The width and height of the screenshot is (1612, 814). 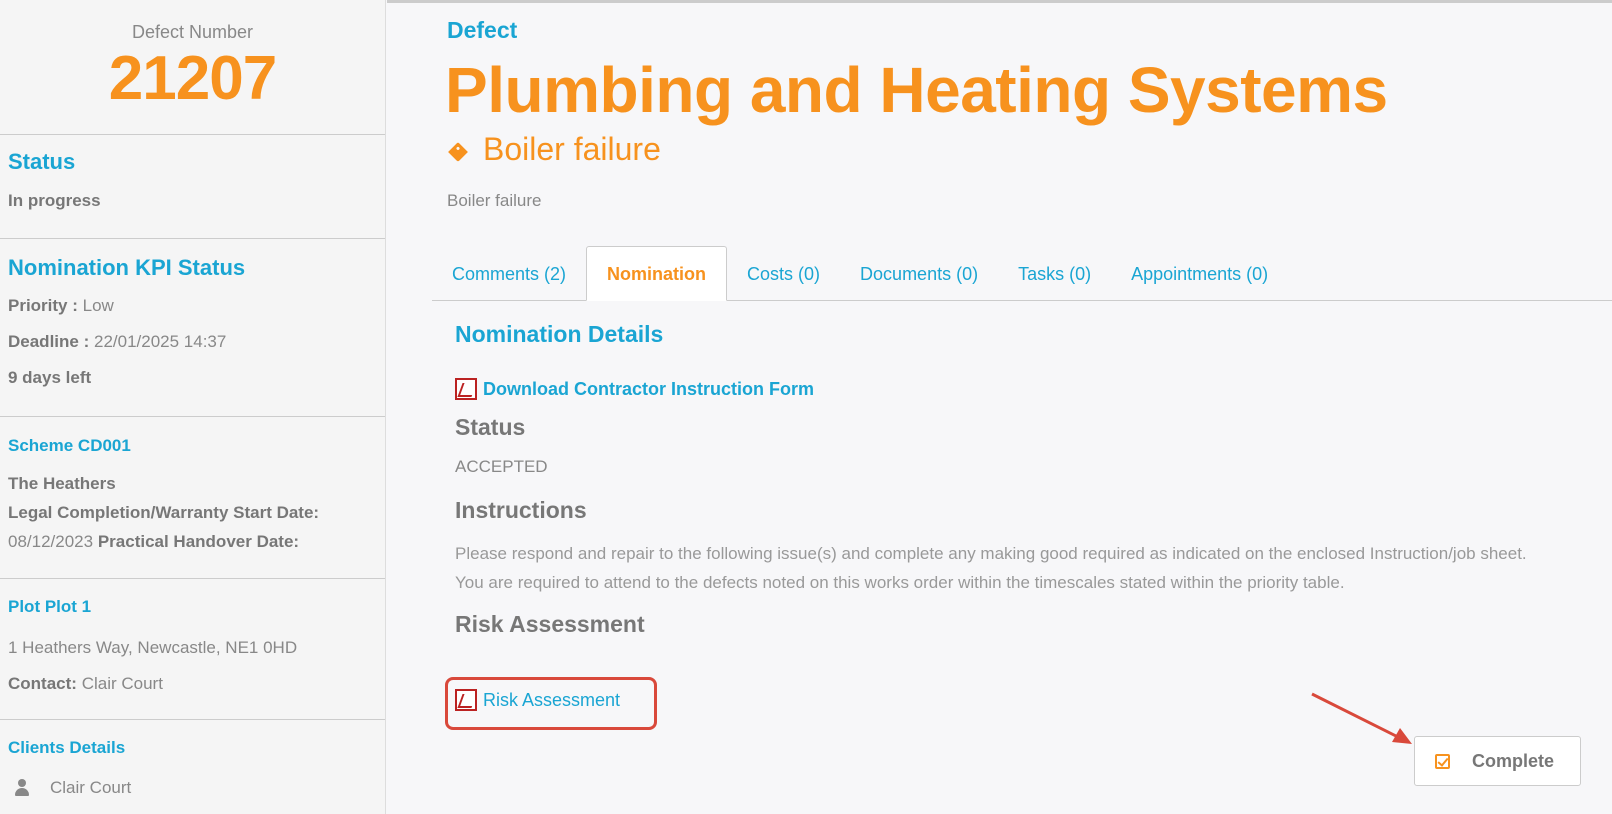 What do you see at coordinates (1513, 760) in the screenshot?
I see `complete-label: Complete` at bounding box center [1513, 760].